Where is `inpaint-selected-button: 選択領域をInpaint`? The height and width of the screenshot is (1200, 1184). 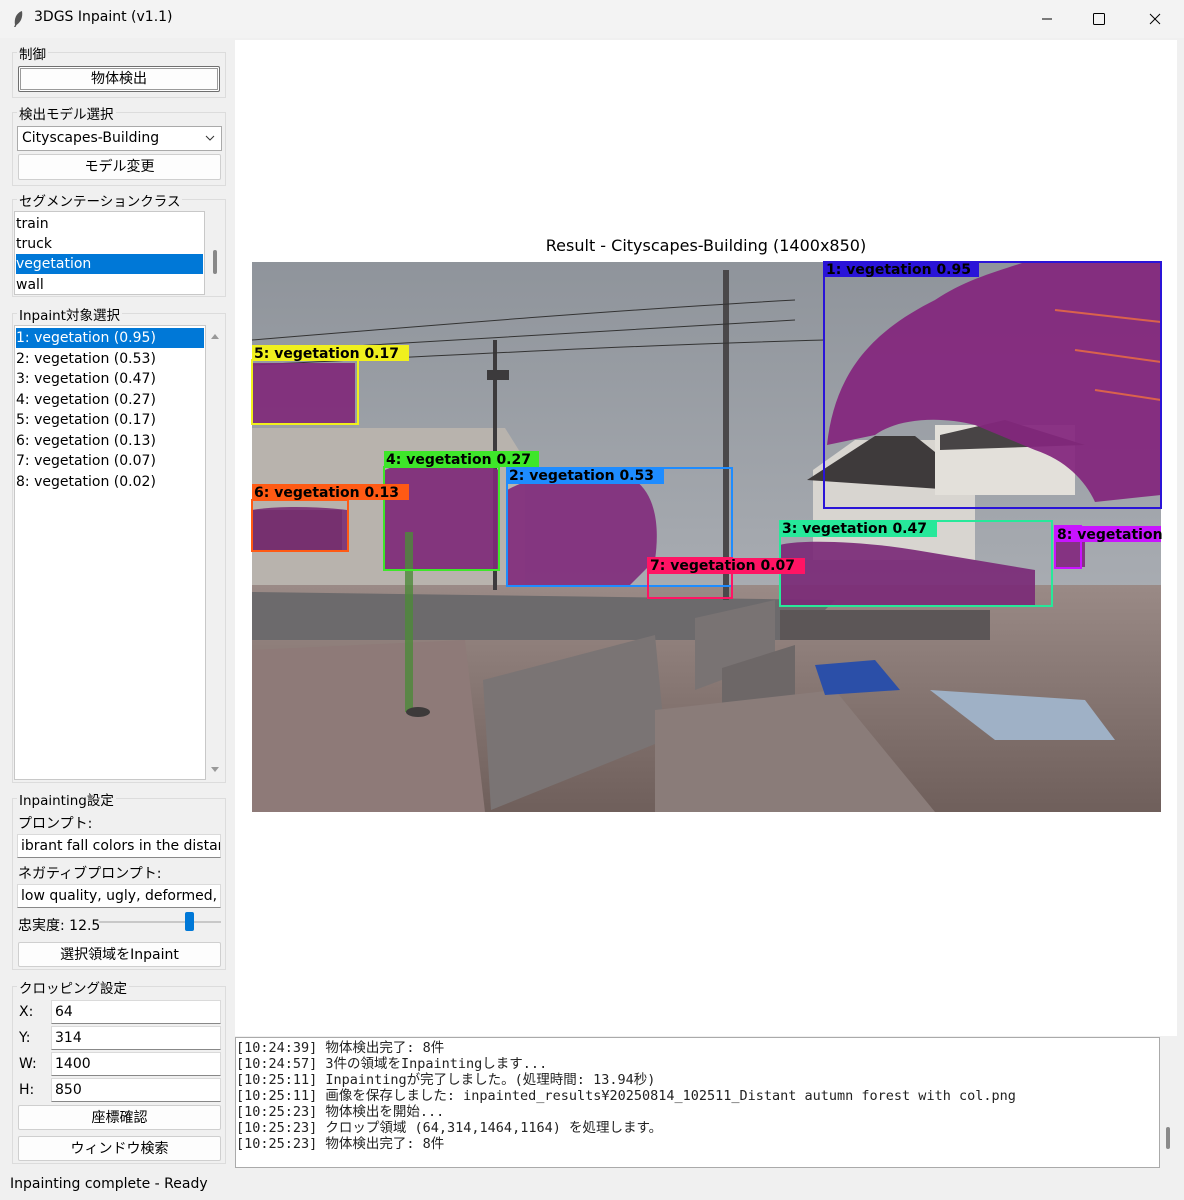
inpaint-selected-button: 選択領域をInpaint is located at coordinates (119, 954).